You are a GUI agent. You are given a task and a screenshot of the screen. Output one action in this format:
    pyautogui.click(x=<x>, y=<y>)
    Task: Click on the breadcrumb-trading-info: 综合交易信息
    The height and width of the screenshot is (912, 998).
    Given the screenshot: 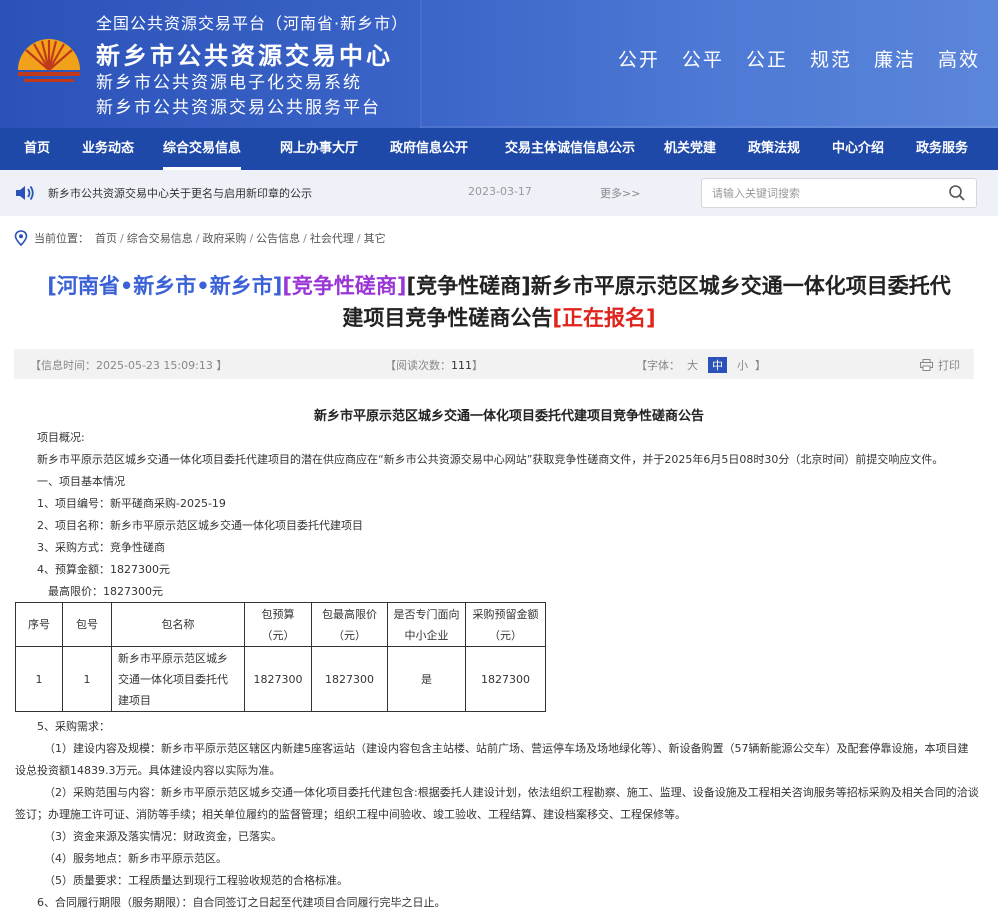 What is the action you would take?
    pyautogui.click(x=160, y=238)
    